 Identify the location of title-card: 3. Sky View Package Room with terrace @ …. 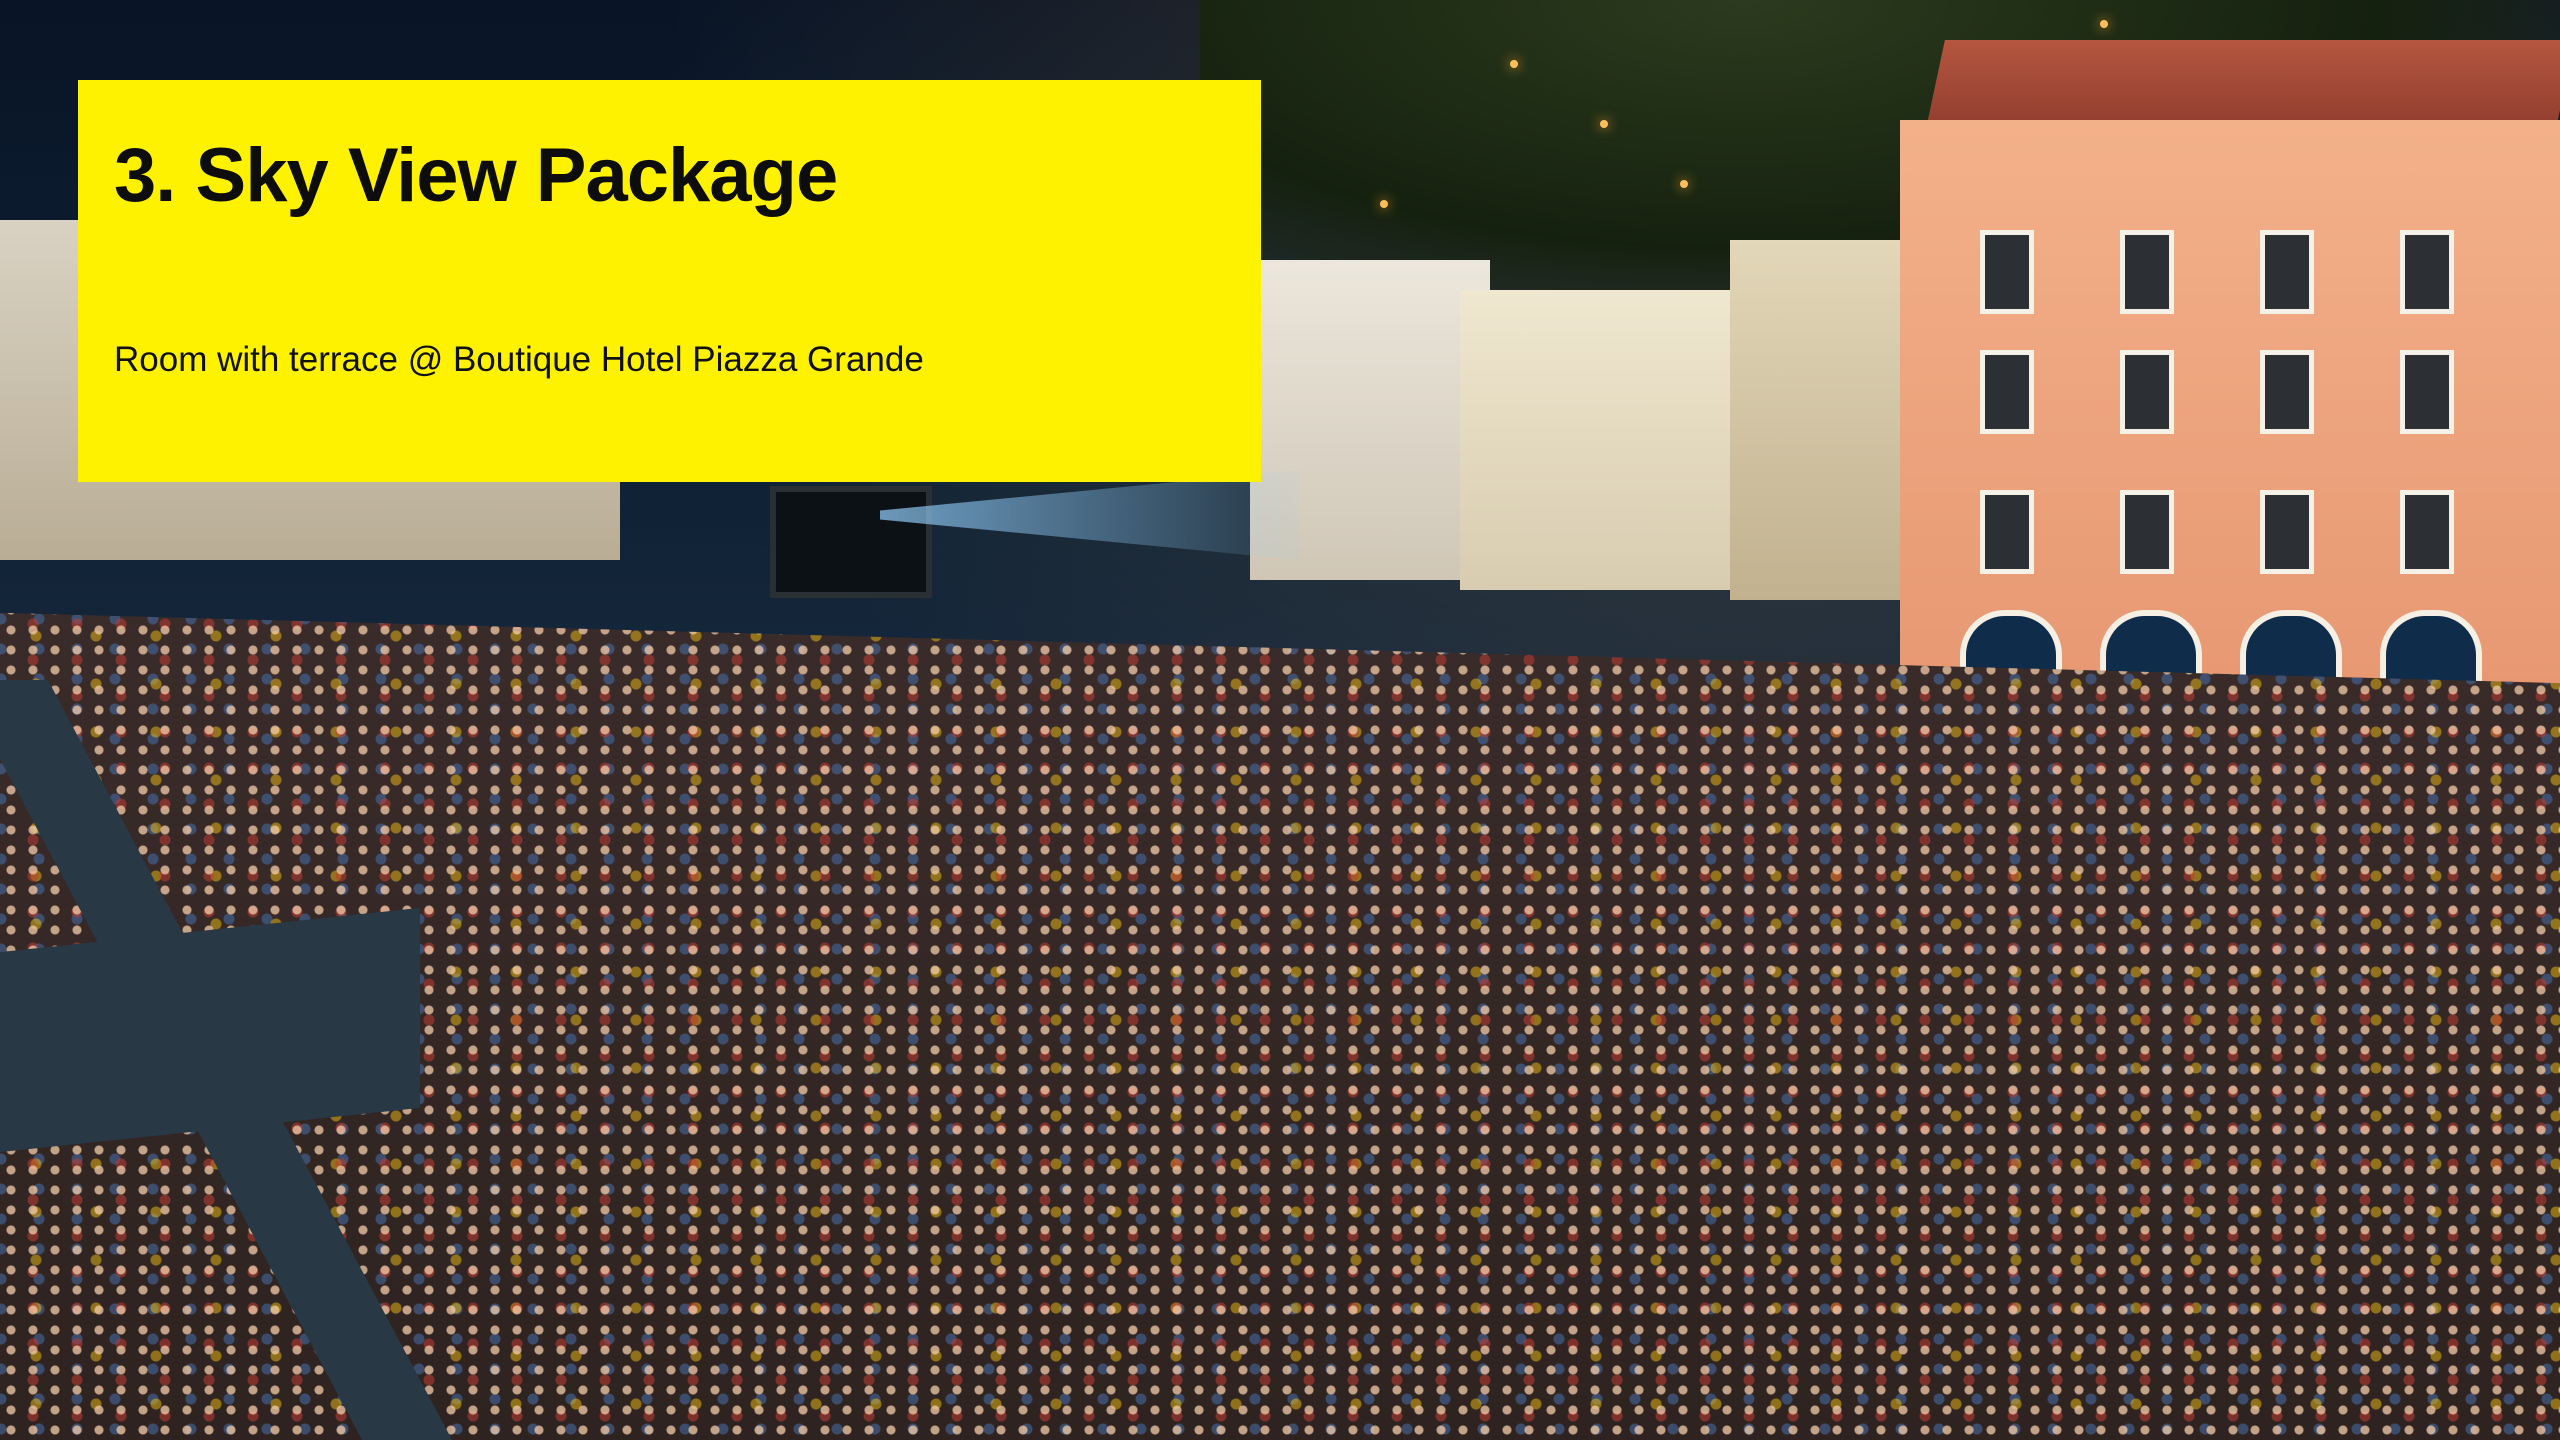
(669, 281).